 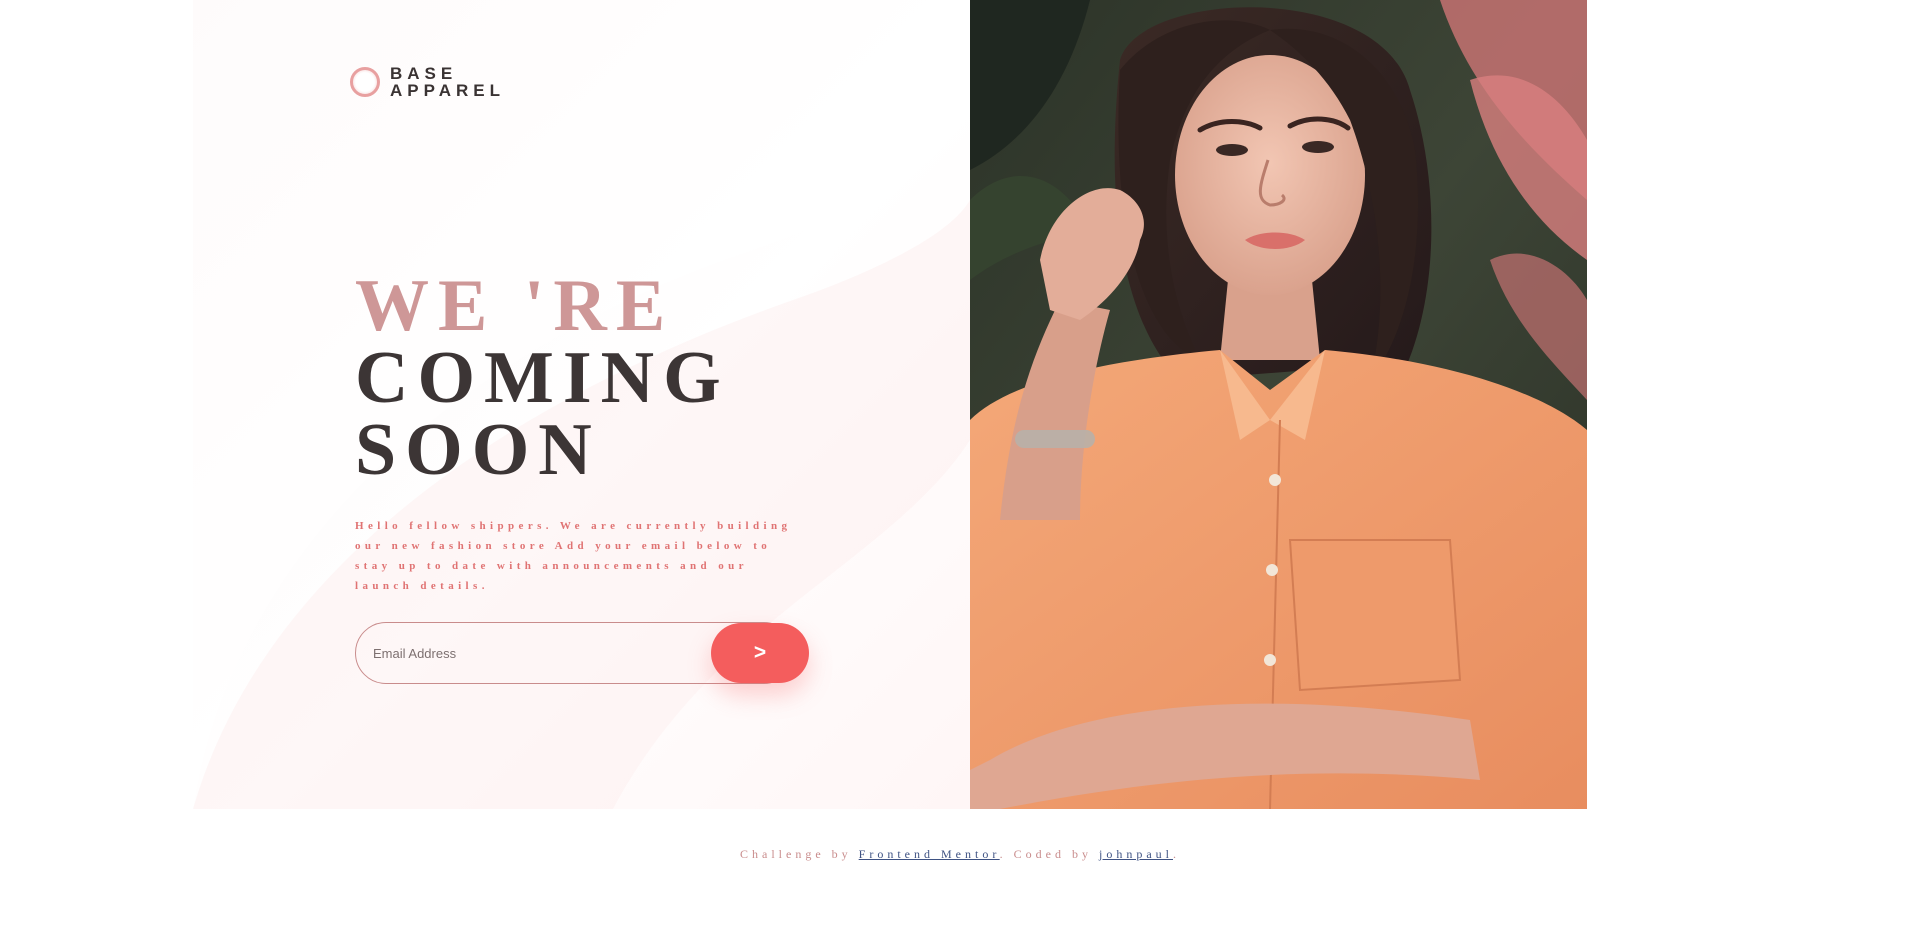 What do you see at coordinates (365, 82) in the screenshot?
I see `logo-ring-icon` at bounding box center [365, 82].